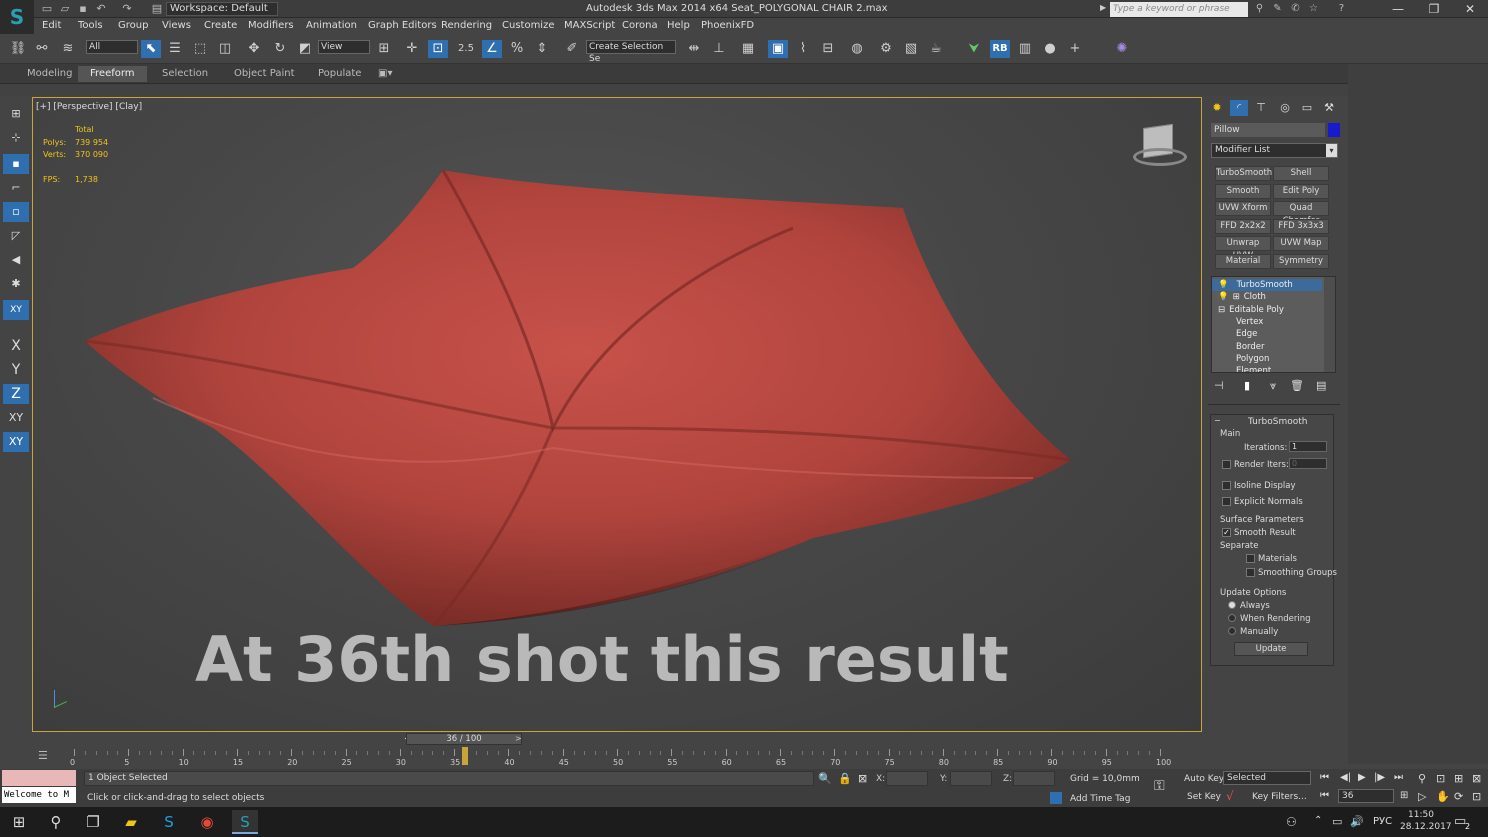 The height and width of the screenshot is (837, 1488). Describe the element at coordinates (1259, 9) in the screenshot. I see `binoculars-icon: ⚲` at that location.